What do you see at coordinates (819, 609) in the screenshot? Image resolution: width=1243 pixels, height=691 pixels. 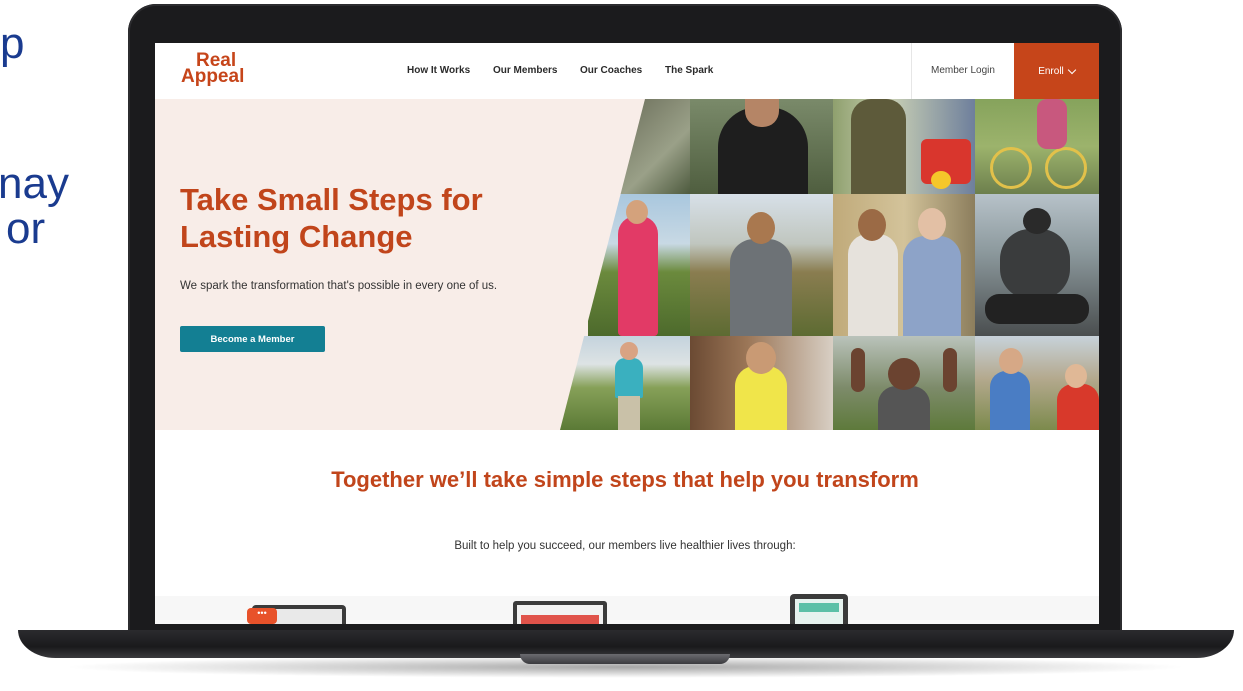 I see `tablet-app-icon` at bounding box center [819, 609].